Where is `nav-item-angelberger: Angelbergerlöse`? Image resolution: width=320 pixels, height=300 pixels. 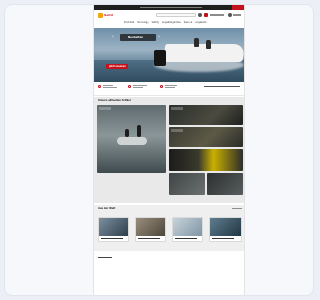 nav-item-angelberger: Angelbergerlöse is located at coordinates (171, 22).